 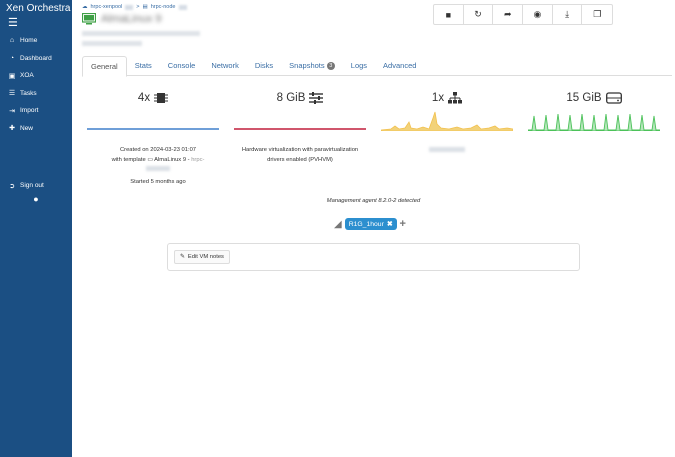 I want to click on memory-usage-bar, so click(x=300, y=129).